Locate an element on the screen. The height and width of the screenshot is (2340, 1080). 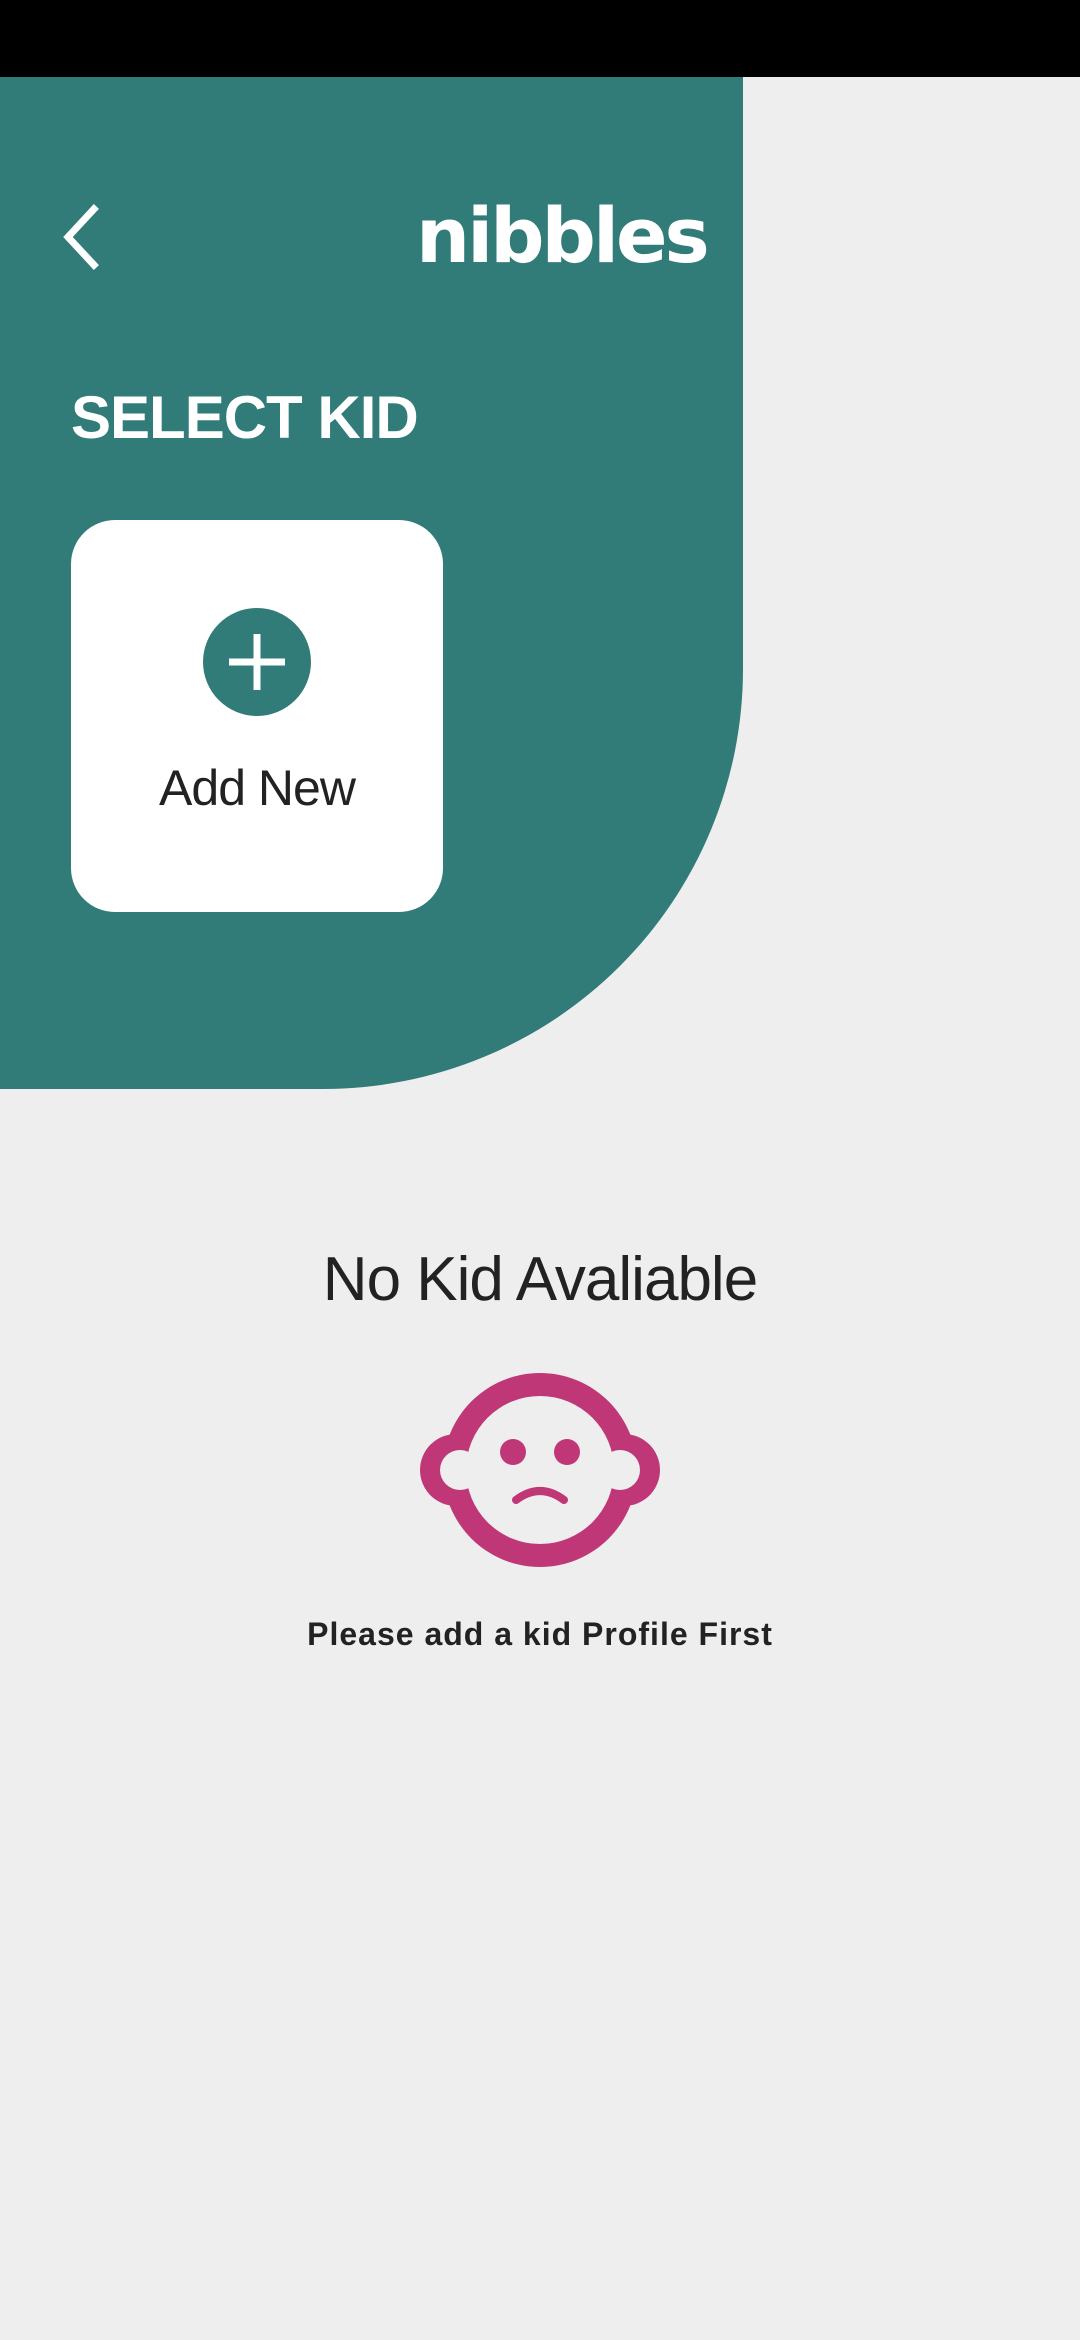
plus-icon is located at coordinates (257, 662).